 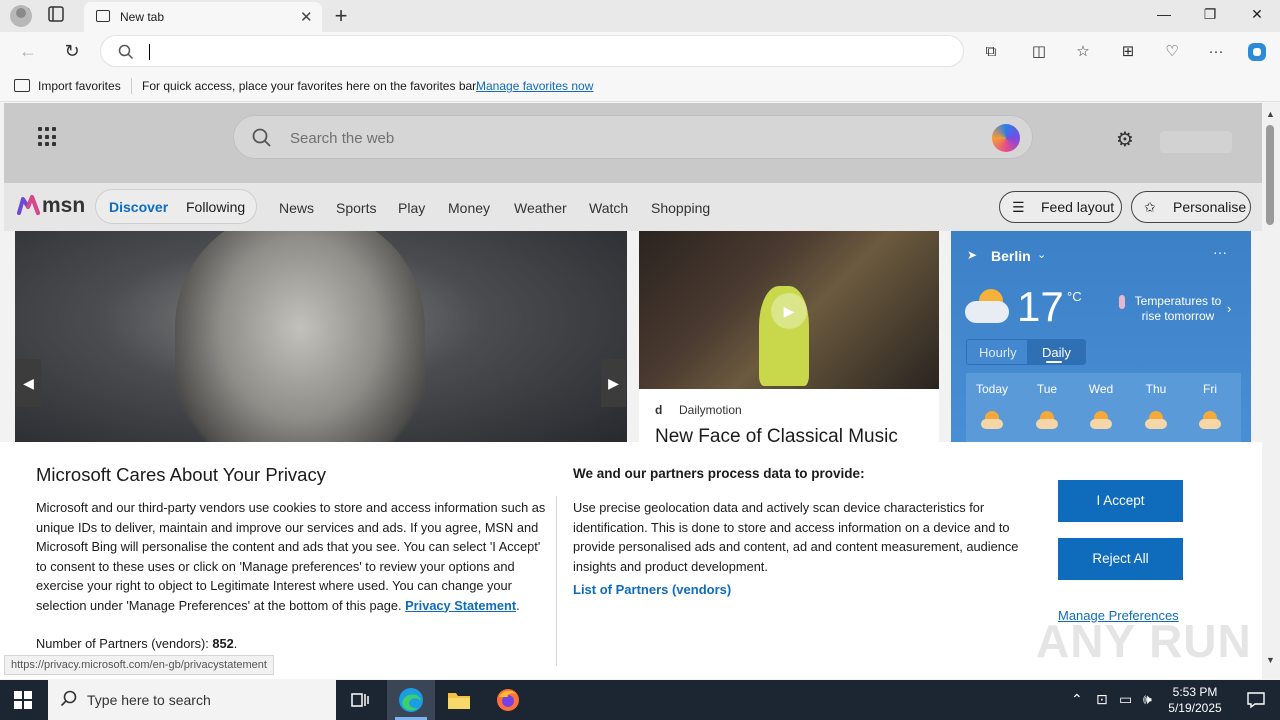 I want to click on weather-city: Berlin, so click(x=1011, y=256).